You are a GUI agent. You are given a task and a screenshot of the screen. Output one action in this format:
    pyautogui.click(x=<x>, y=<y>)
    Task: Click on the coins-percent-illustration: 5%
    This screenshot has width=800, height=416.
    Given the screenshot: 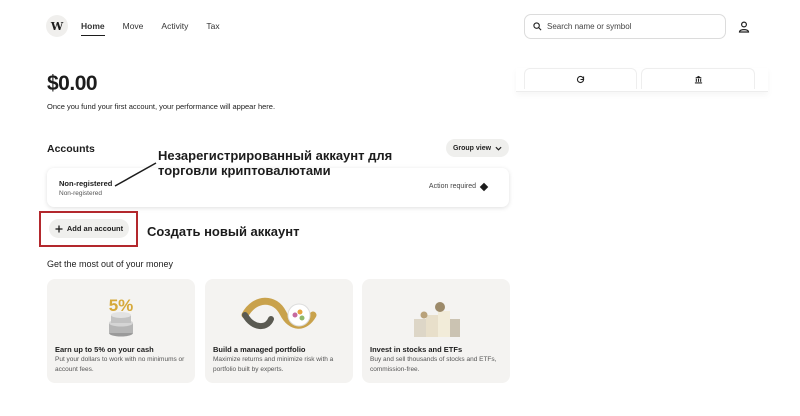 What is the action you would take?
    pyautogui.click(x=121, y=316)
    